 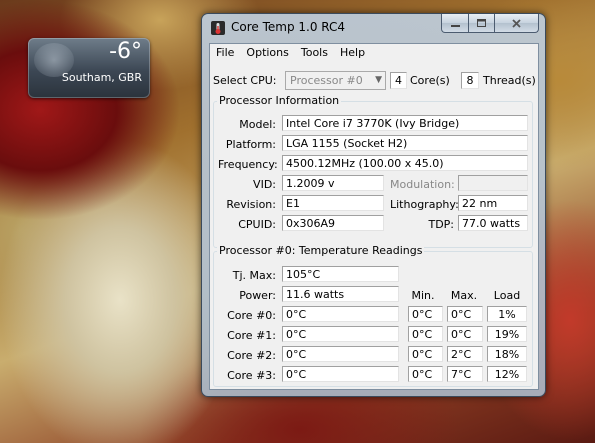 What do you see at coordinates (251, 335) in the screenshot?
I see `core-label: Core #1:` at bounding box center [251, 335].